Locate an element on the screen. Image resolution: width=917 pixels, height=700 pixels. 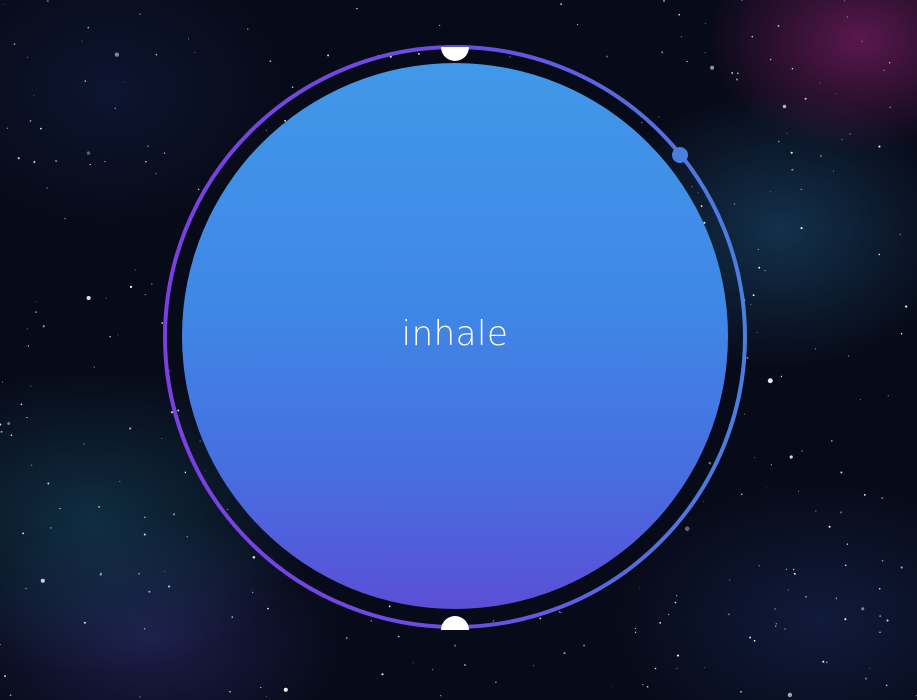
breath-phase-label: inhale is located at coordinates (455, 334).